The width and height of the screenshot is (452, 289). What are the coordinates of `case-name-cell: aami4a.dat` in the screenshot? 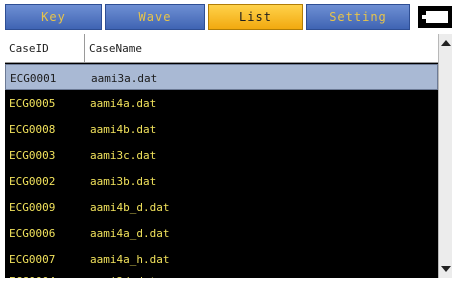 It's located at (123, 103).